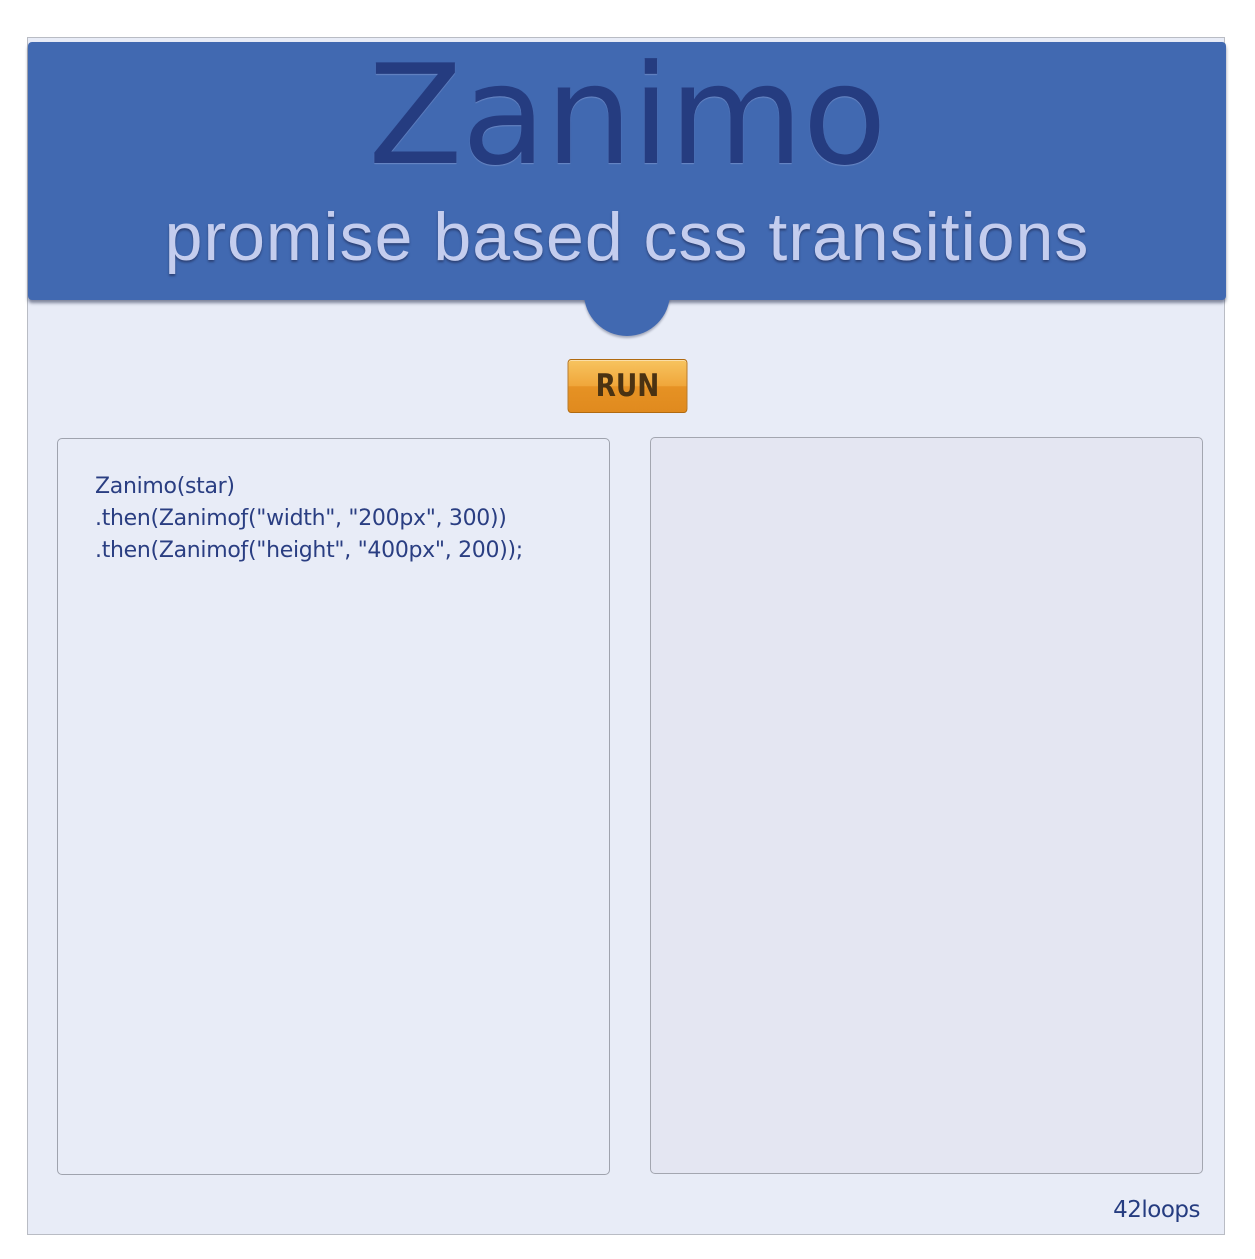  Describe the element at coordinates (627, 237) in the screenshot. I see `page-subtitle: promise based css transitions` at that location.